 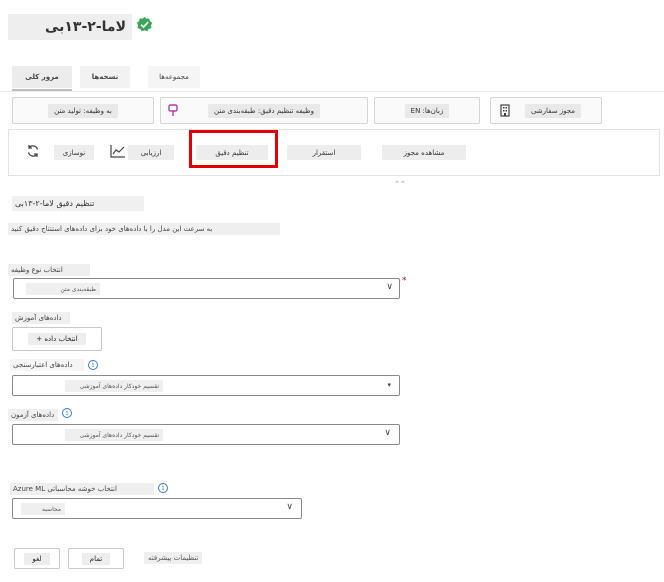 I want to click on view-license-button: مشاهده مجوز, so click(x=424, y=152).